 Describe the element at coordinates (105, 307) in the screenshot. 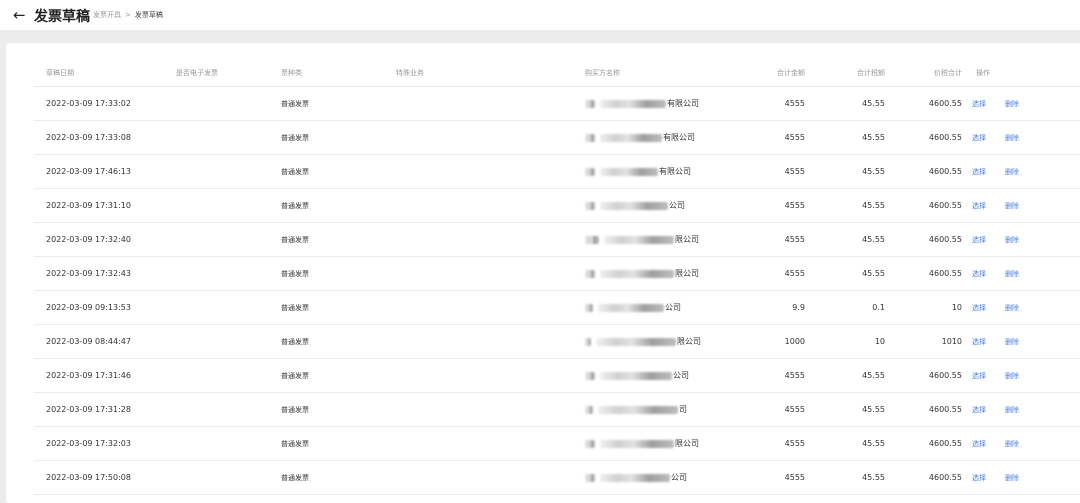

I see `cell-draft-date: 2022-03-09 09:13:53` at that location.